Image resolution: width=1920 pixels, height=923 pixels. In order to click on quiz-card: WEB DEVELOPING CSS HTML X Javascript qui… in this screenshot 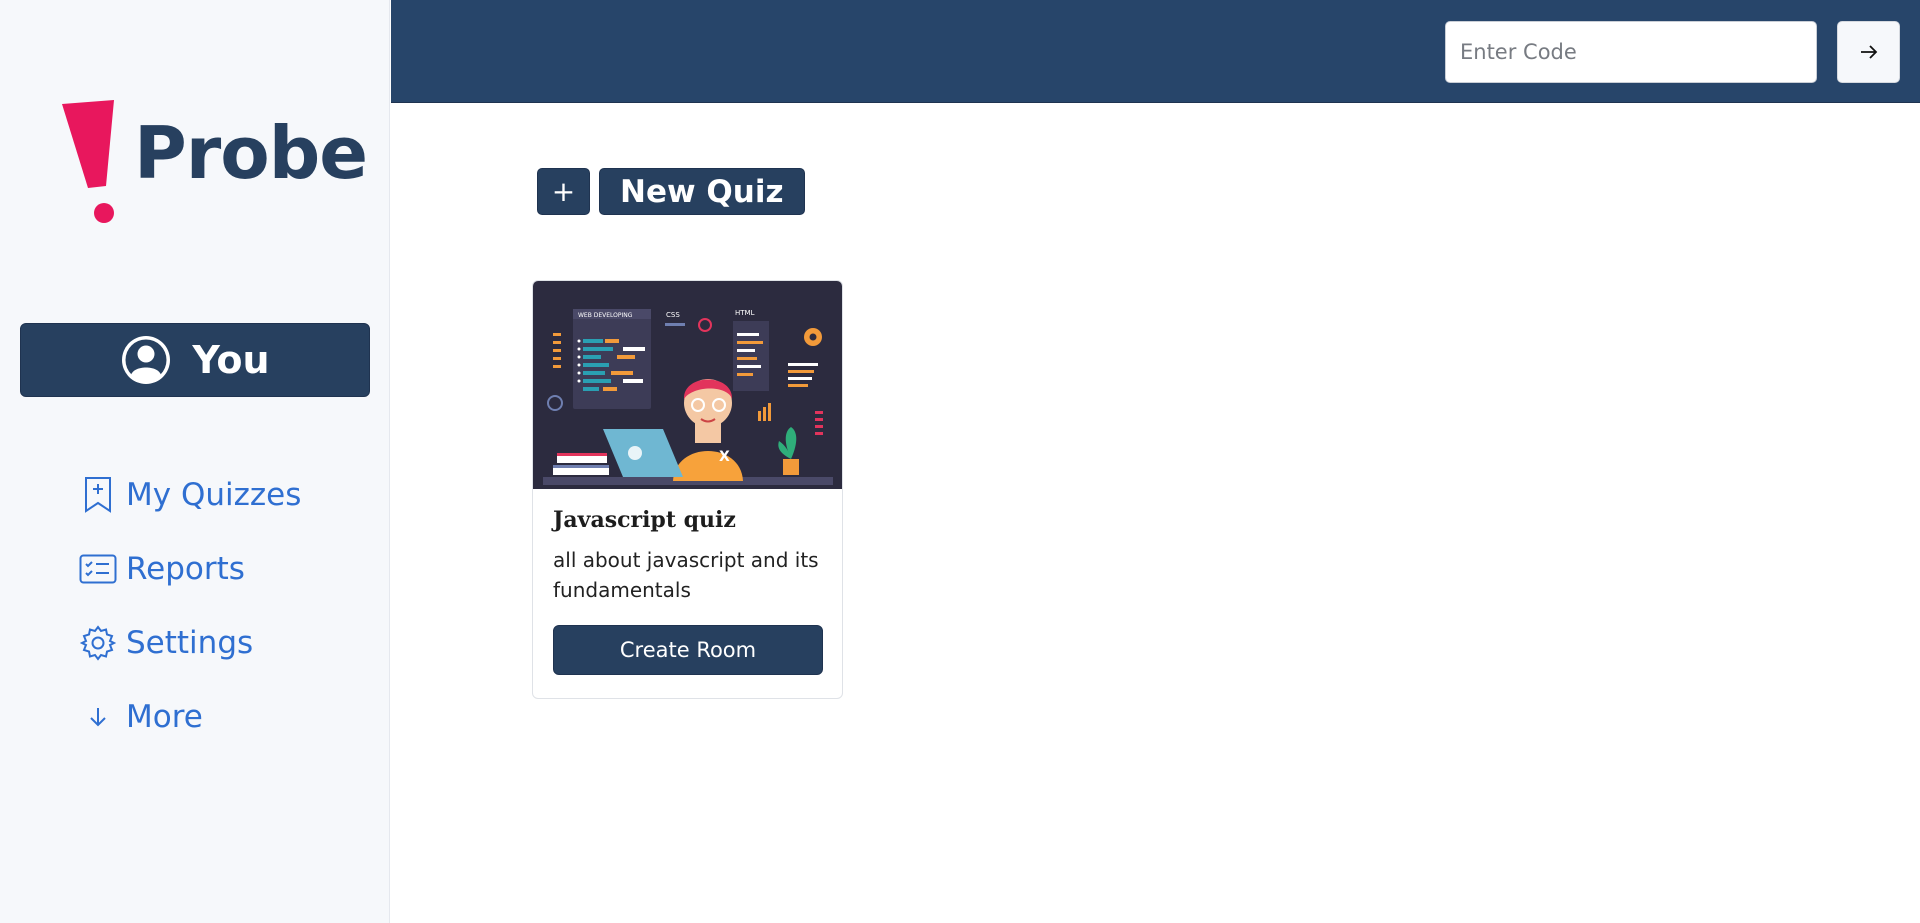, I will do `click(687, 489)`.